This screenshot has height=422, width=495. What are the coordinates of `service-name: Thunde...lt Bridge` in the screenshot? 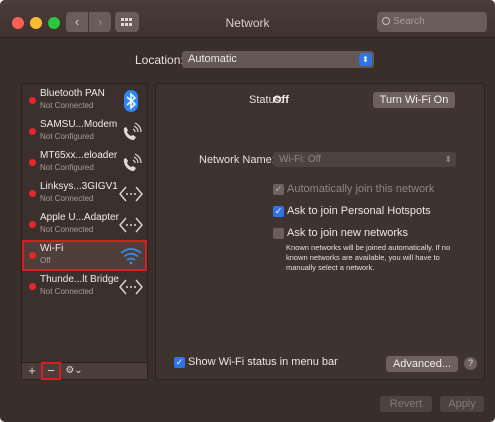 It's located at (79, 279).